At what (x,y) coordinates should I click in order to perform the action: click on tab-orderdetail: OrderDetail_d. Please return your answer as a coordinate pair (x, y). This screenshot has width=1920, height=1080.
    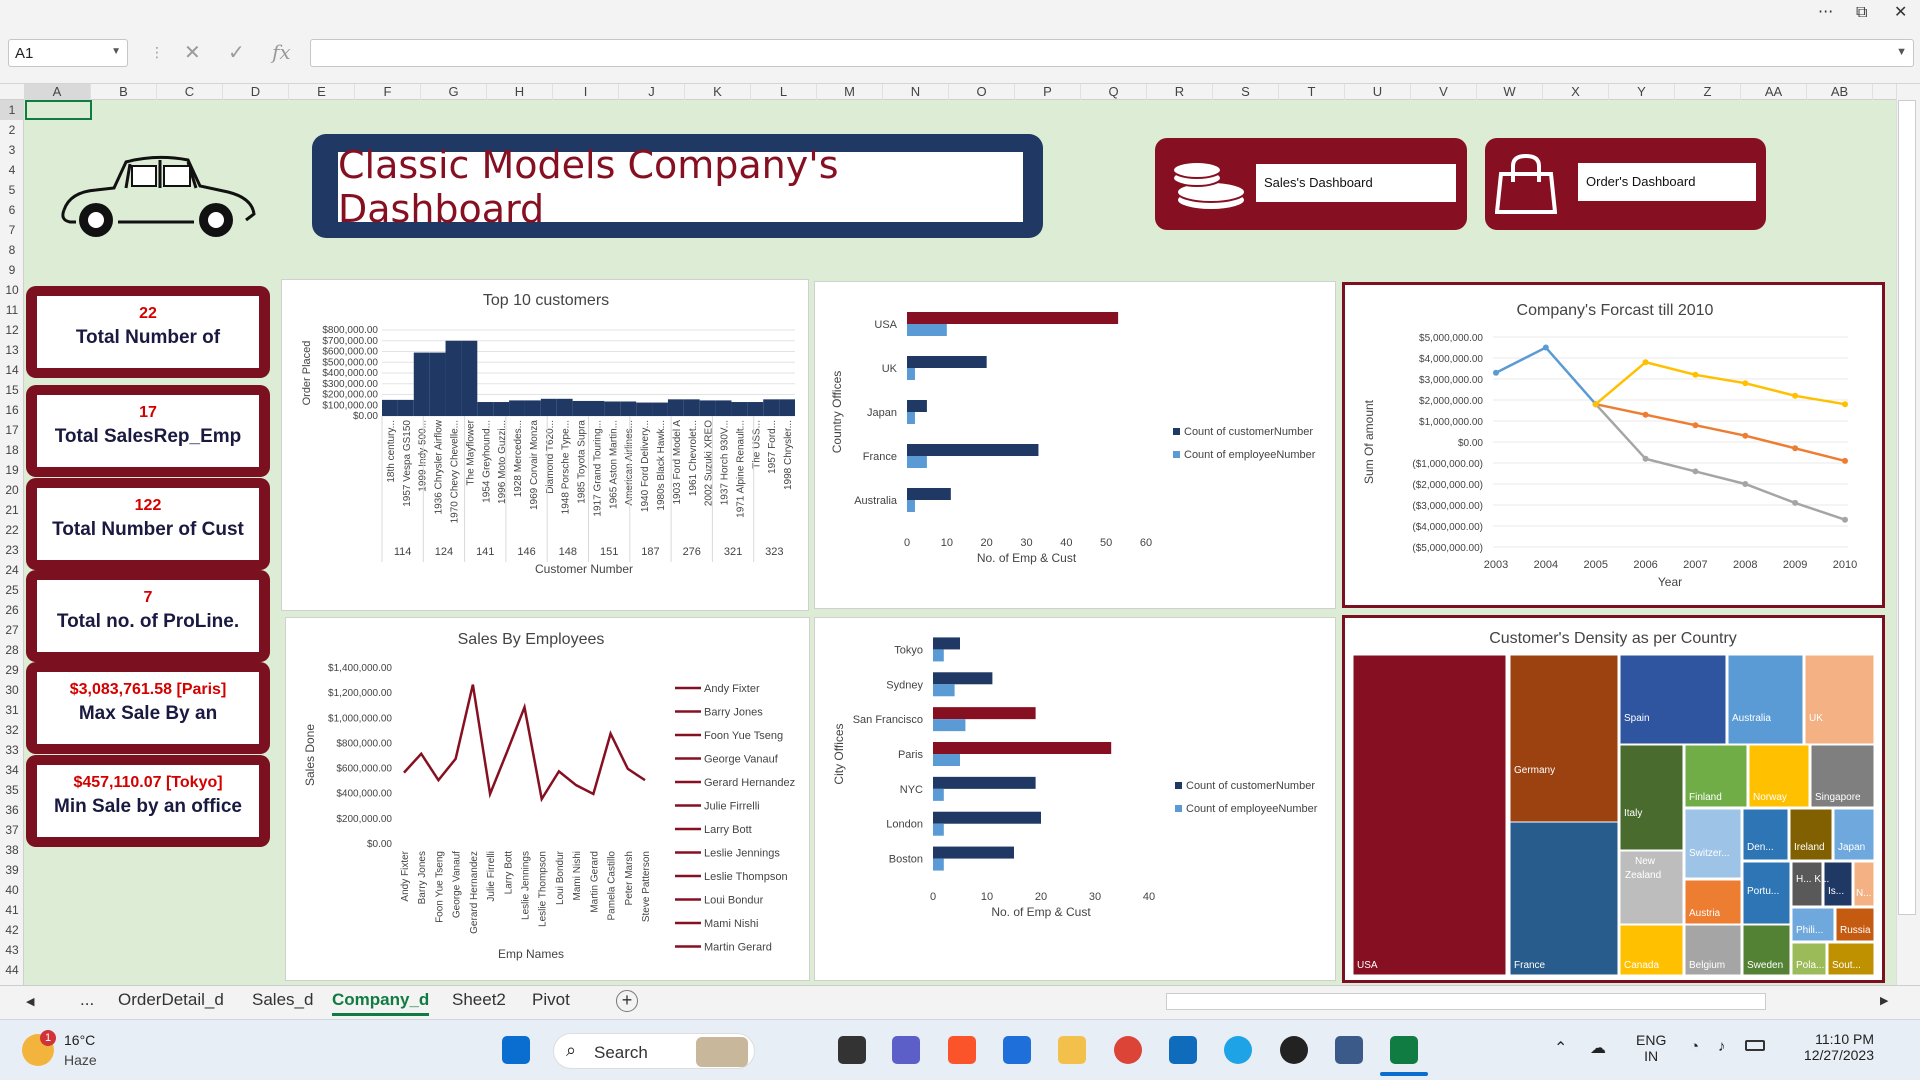
    Looking at the image, I should click on (171, 1000).